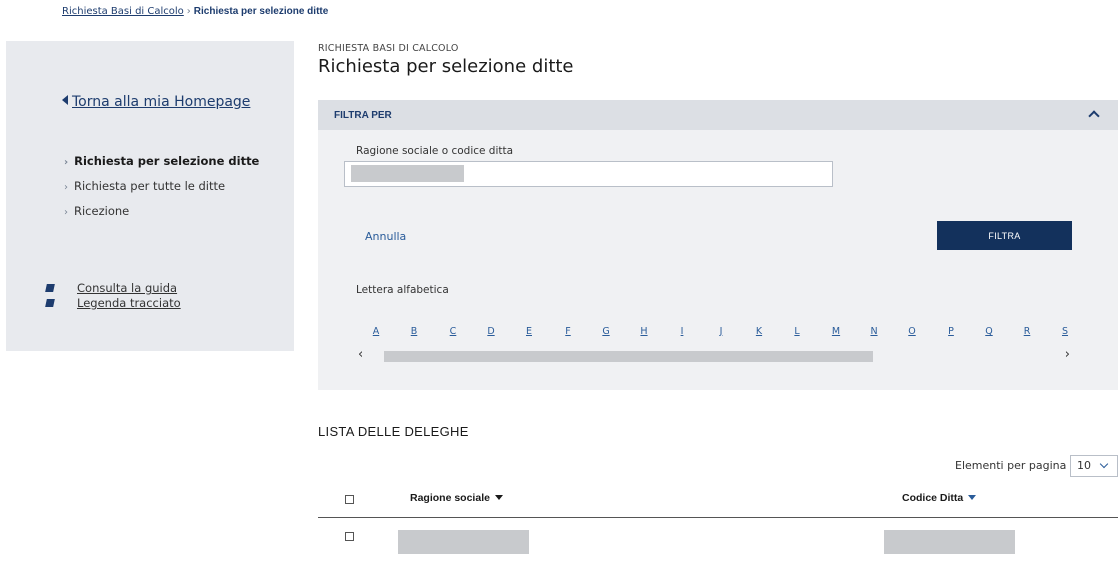  I want to click on letter-s-link: S, so click(1065, 331).